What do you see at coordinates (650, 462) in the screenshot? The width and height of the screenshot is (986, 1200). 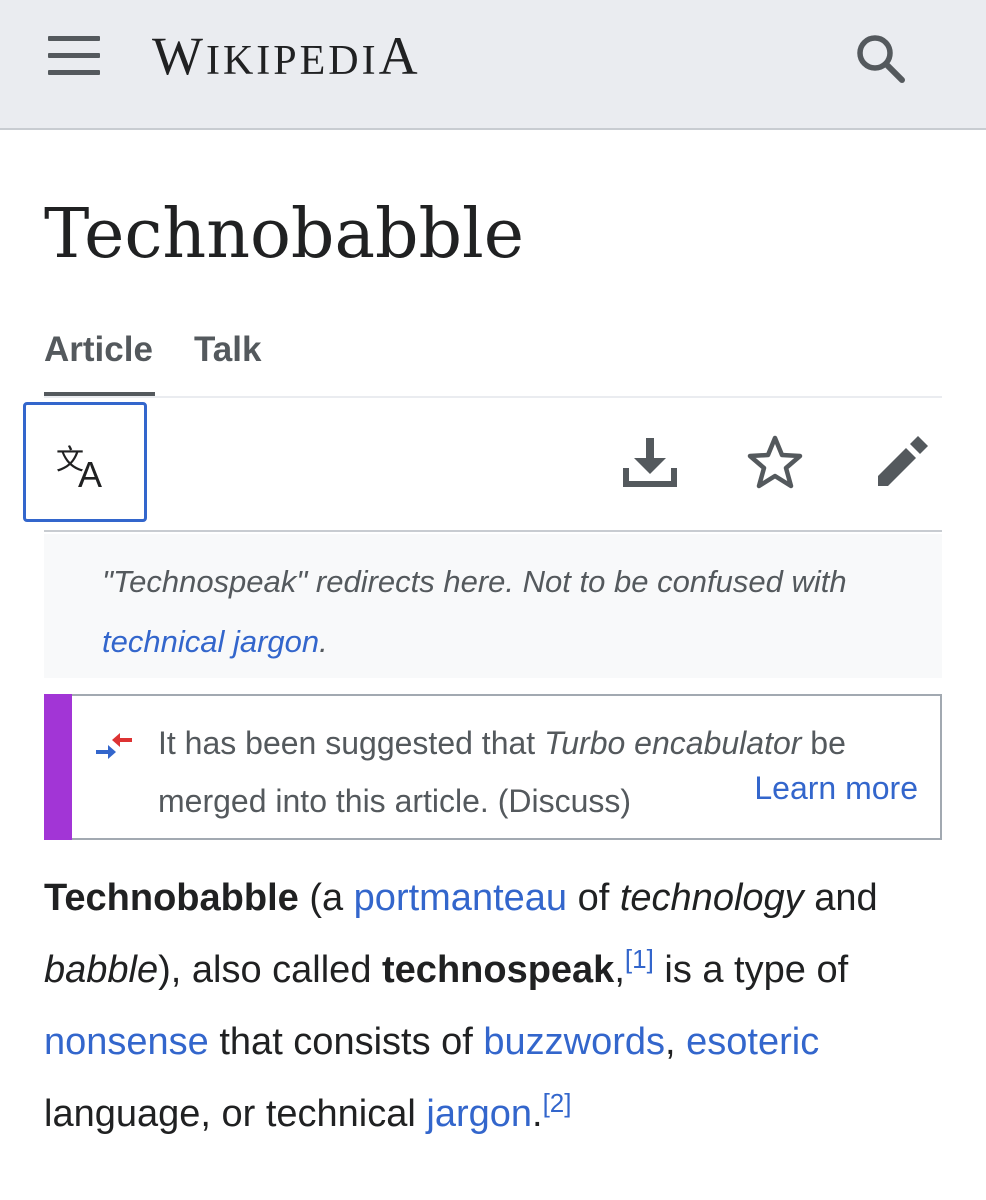 I see `download-icon` at bounding box center [650, 462].